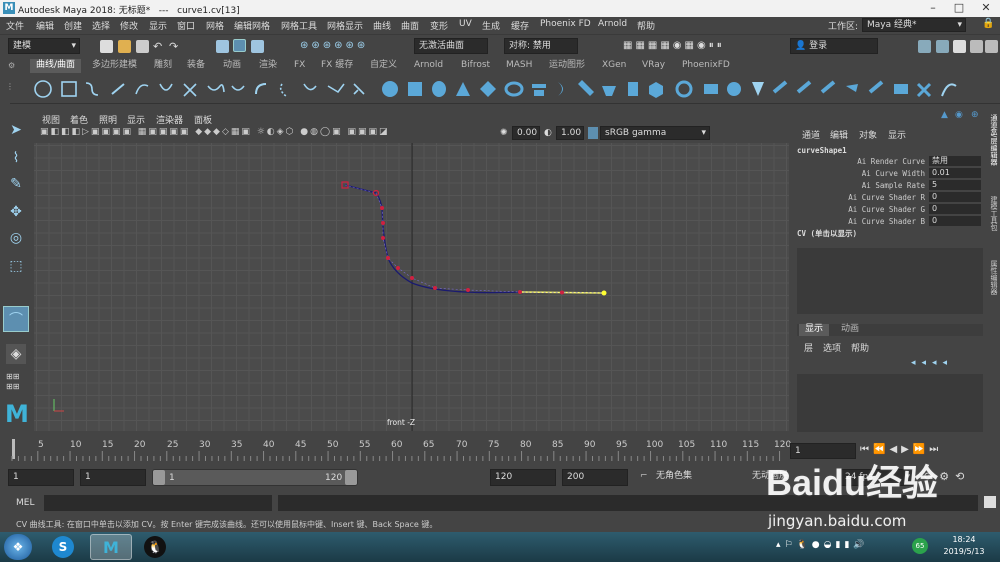  I want to click on maya-taskbar-icon: M, so click(111, 547).